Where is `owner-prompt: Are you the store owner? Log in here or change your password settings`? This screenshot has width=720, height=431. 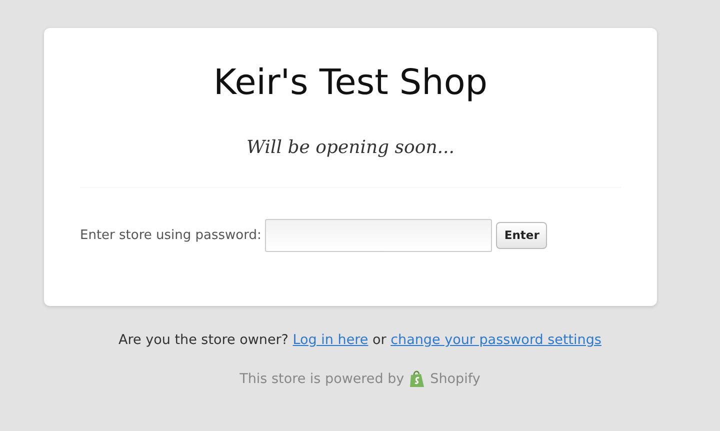 owner-prompt: Are you the store owner? Log in here or change your password settings is located at coordinates (360, 340).